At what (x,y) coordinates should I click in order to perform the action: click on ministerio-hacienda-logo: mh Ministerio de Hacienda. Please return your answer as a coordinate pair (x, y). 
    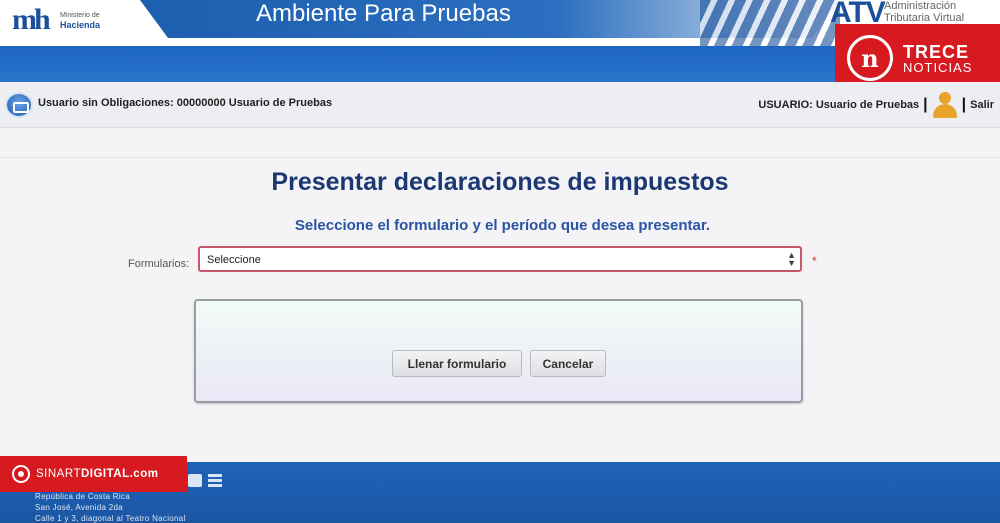
    Looking at the image, I should click on (62, 19).